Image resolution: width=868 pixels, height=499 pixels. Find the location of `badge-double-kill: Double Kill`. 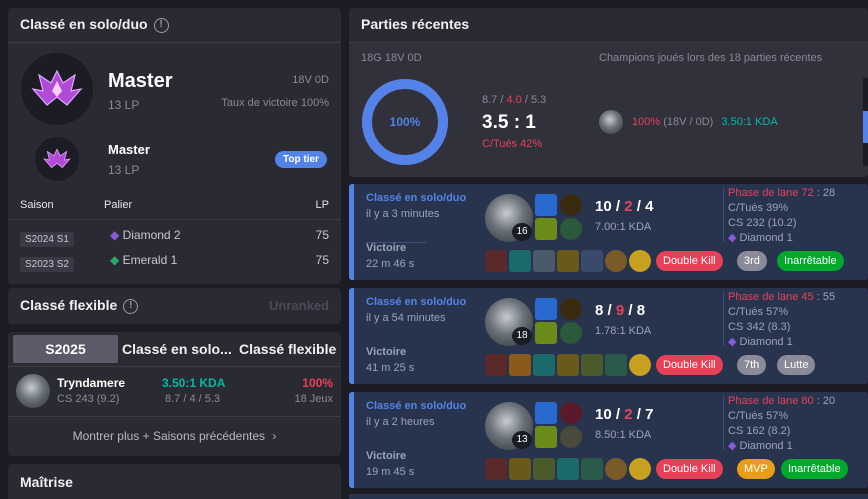

badge-double-kill: Double Kill is located at coordinates (689, 365).